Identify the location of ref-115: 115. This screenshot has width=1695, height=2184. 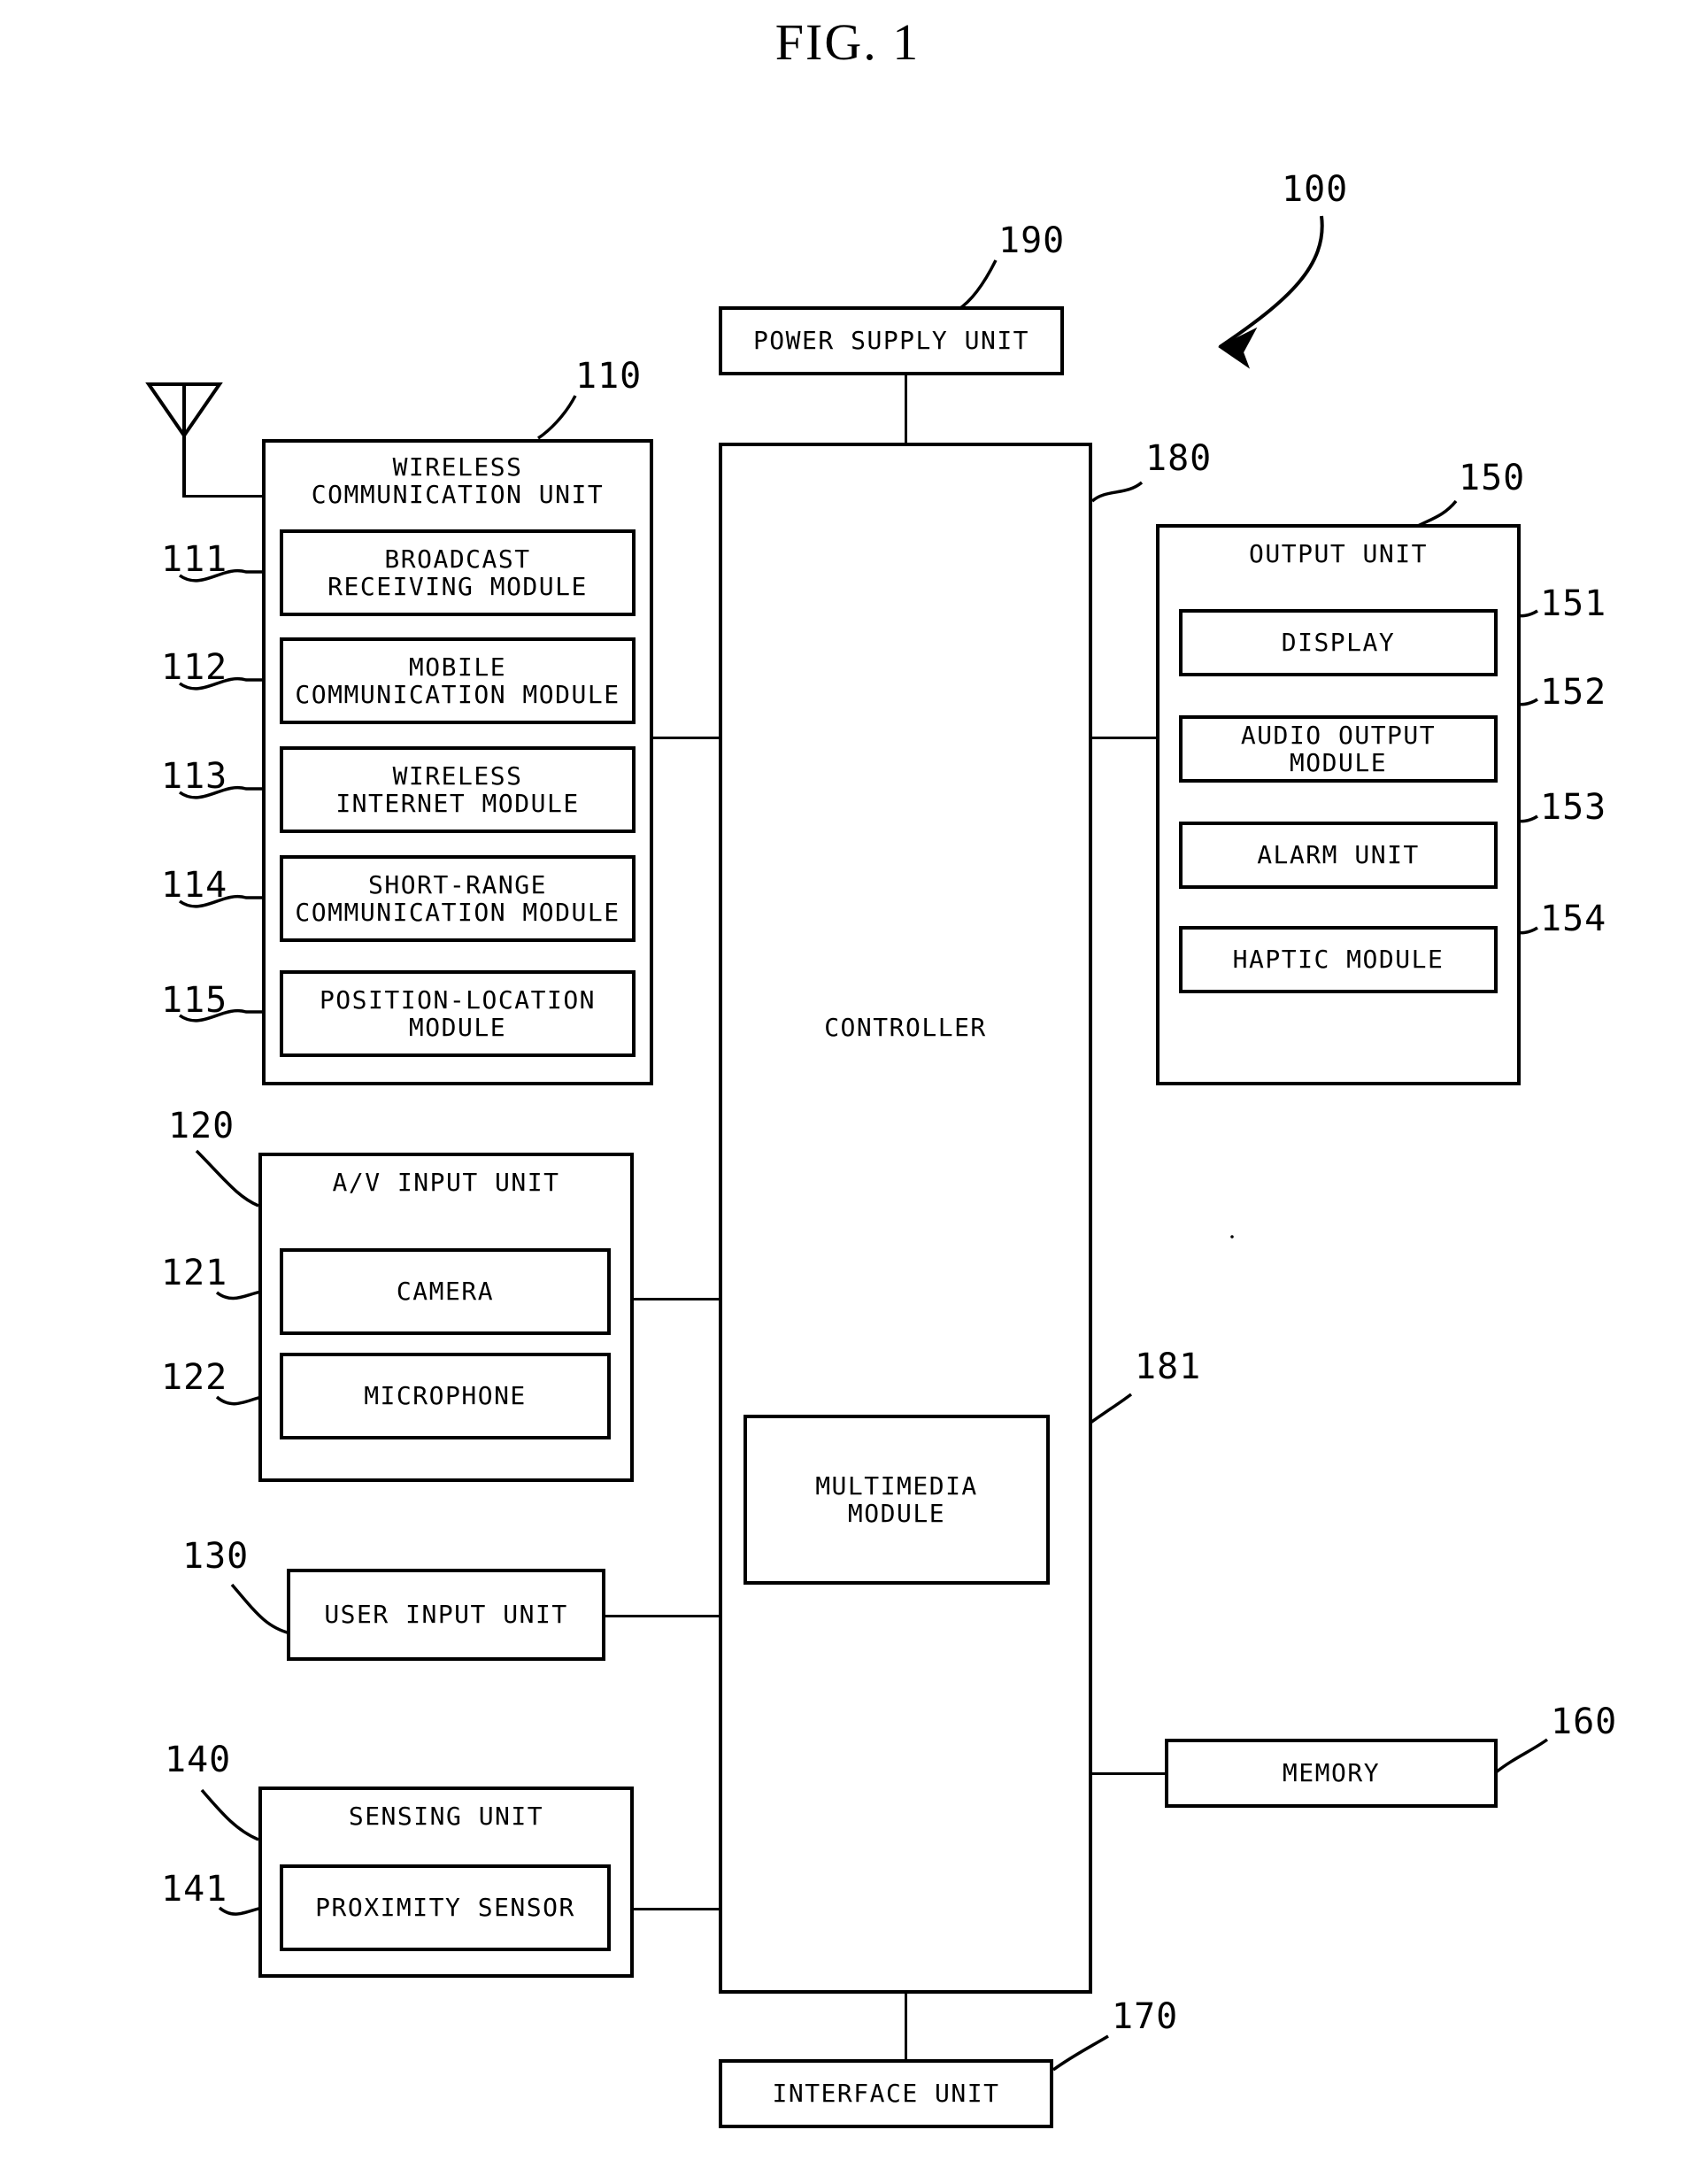
(194, 1000).